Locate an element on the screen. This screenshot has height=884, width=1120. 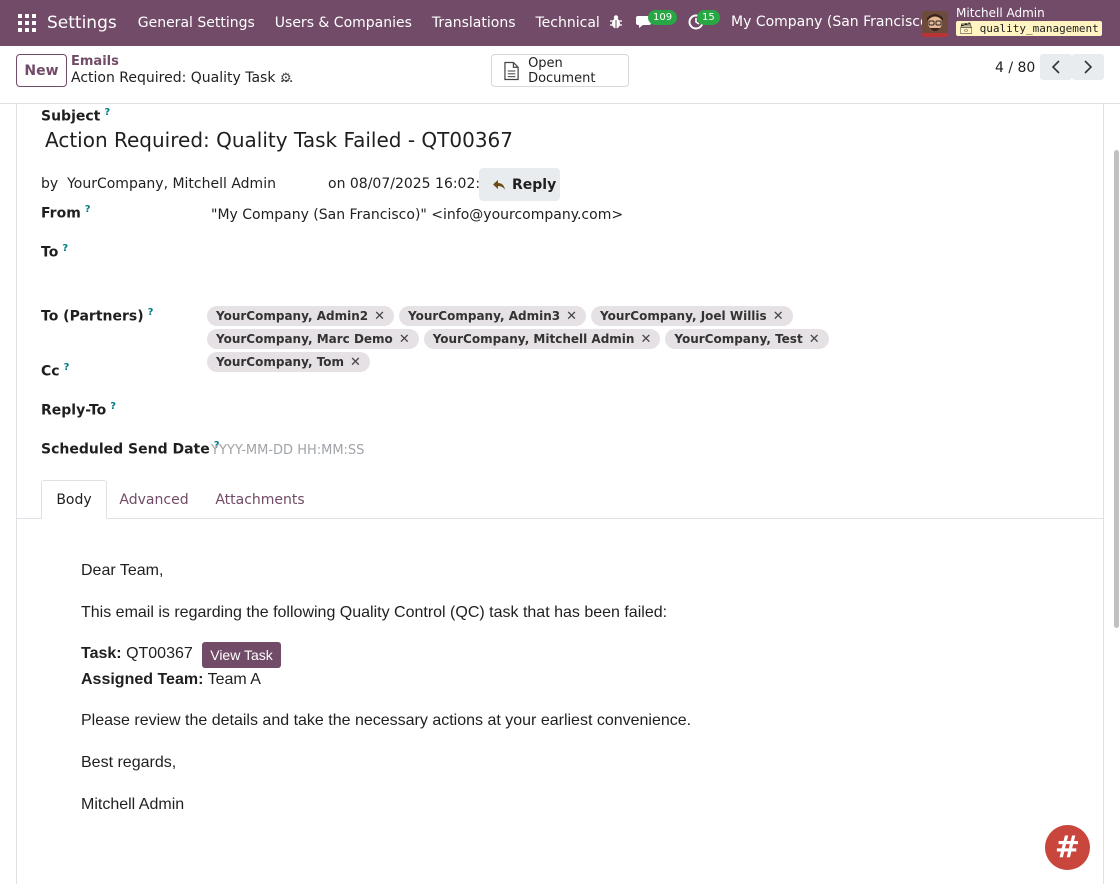
to-help-icon: ? is located at coordinates (65, 248).